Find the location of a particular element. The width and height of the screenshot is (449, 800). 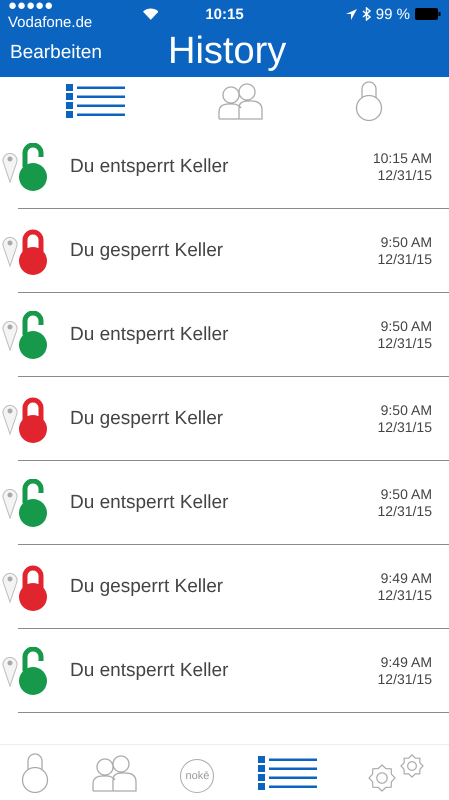

event-time: 10:15 AM is located at coordinates (402, 158).